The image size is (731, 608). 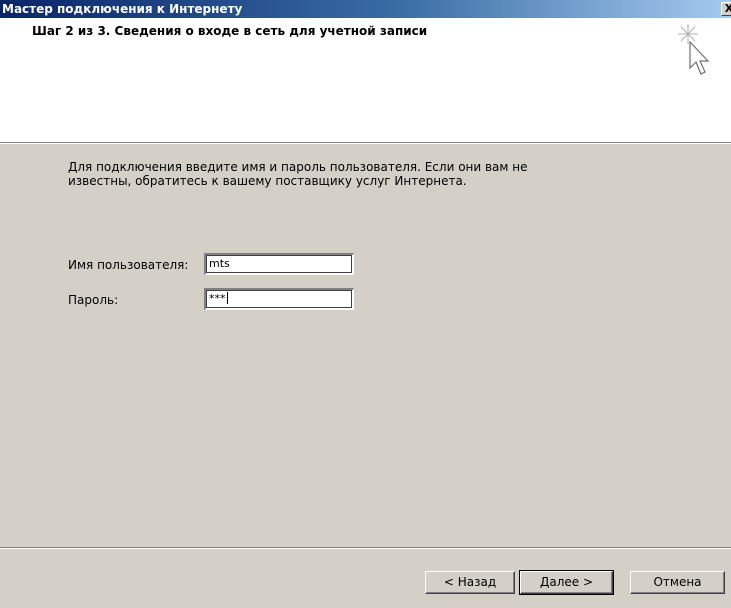 What do you see at coordinates (93, 300) in the screenshot?
I see `password-label: Пароль:` at bounding box center [93, 300].